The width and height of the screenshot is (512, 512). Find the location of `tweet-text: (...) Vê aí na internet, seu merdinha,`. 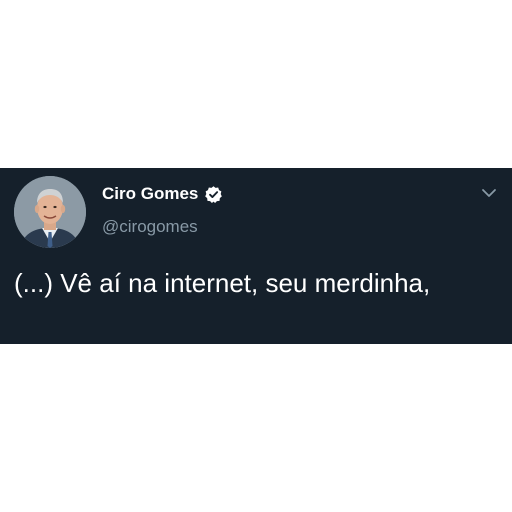

tweet-text: (...) Vê aí na internet, seu merdinha, is located at coordinates (222, 283).